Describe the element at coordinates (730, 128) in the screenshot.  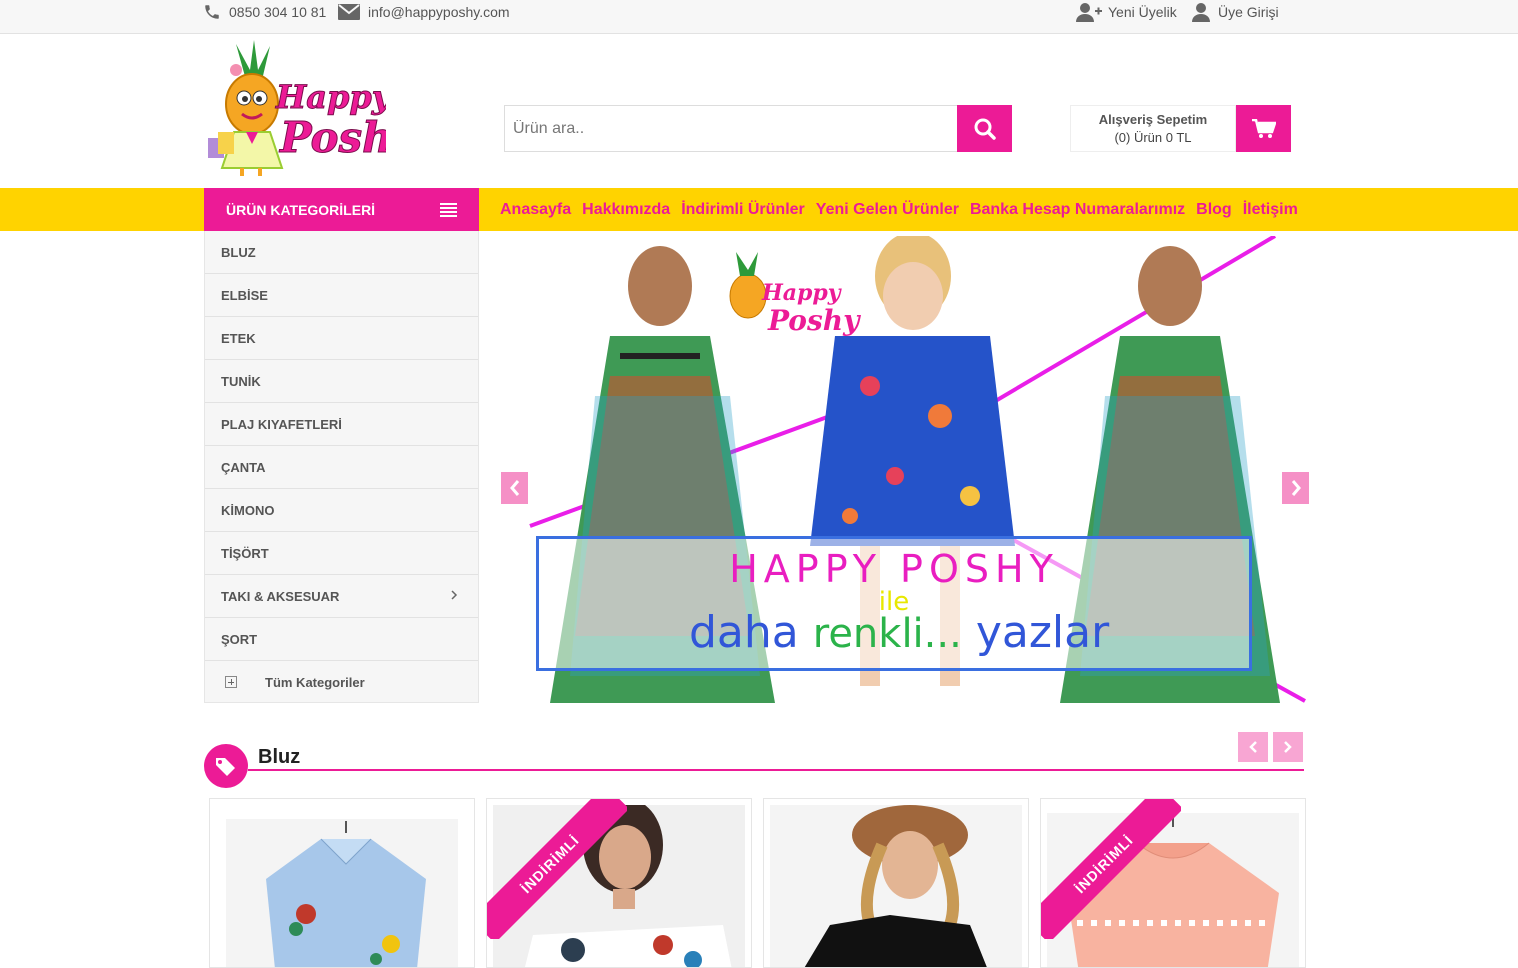
I see `search-input` at that location.